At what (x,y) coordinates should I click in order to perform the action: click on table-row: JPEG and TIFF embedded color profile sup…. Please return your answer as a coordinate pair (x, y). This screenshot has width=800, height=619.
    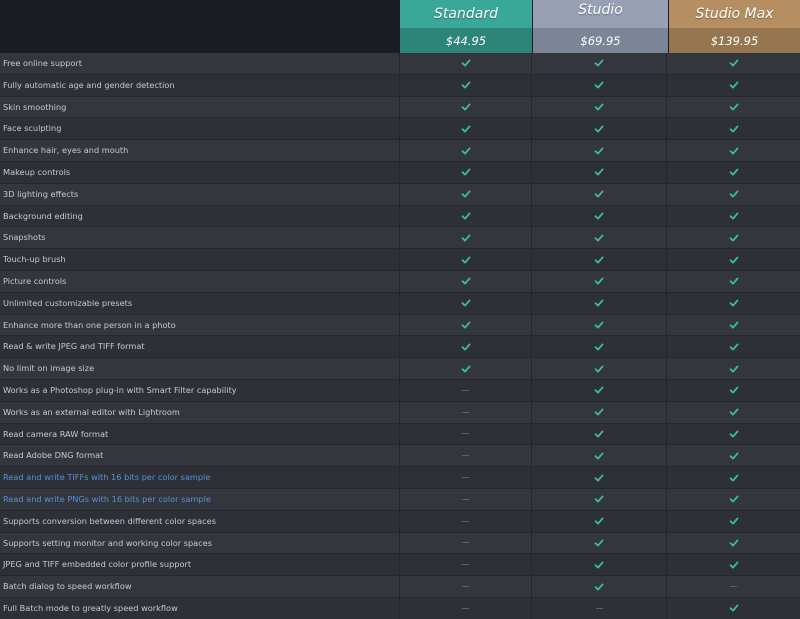
    Looking at the image, I should click on (400, 565).